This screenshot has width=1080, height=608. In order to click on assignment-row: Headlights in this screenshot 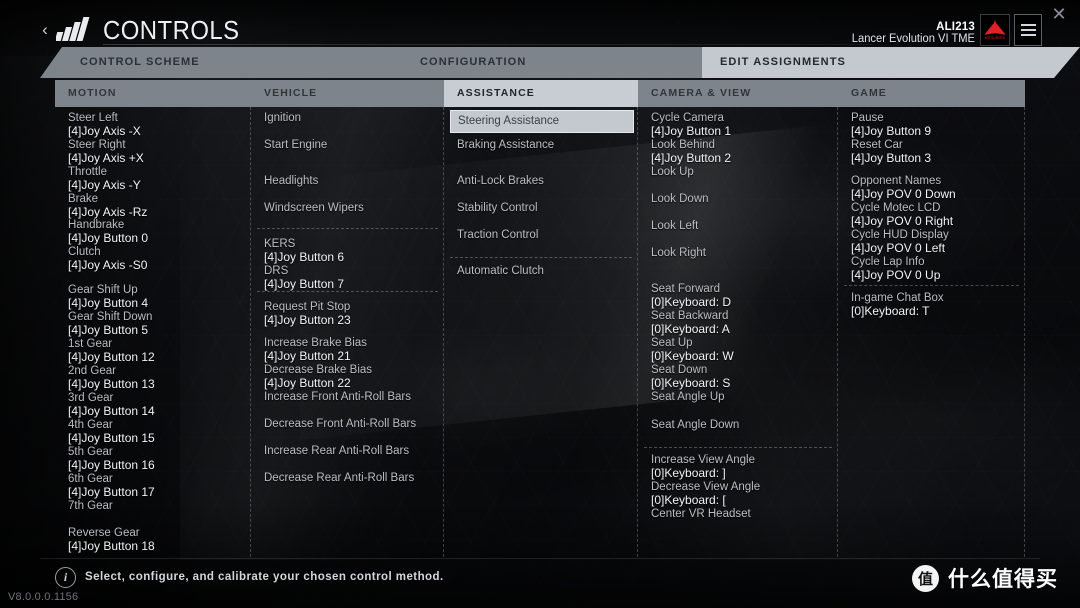, I will do `click(351, 181)`.